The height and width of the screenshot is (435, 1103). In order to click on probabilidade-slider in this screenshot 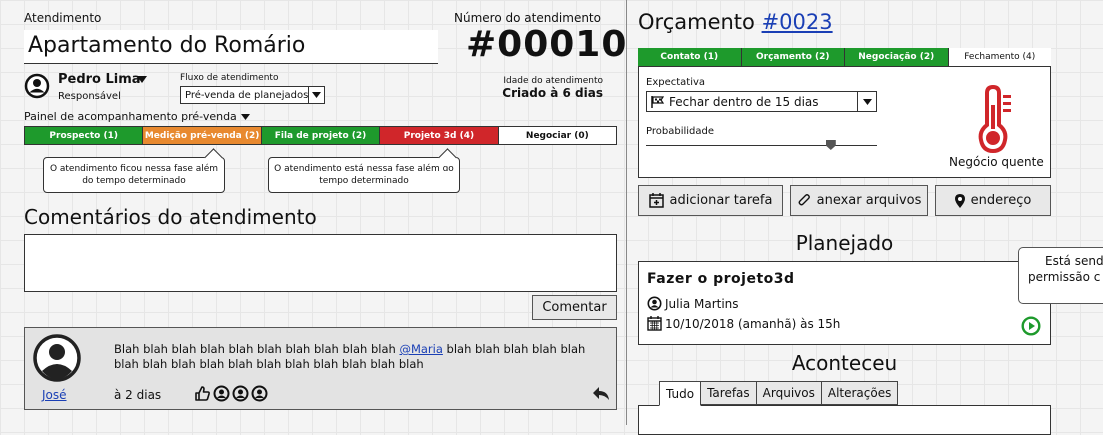, I will do `click(761, 146)`.